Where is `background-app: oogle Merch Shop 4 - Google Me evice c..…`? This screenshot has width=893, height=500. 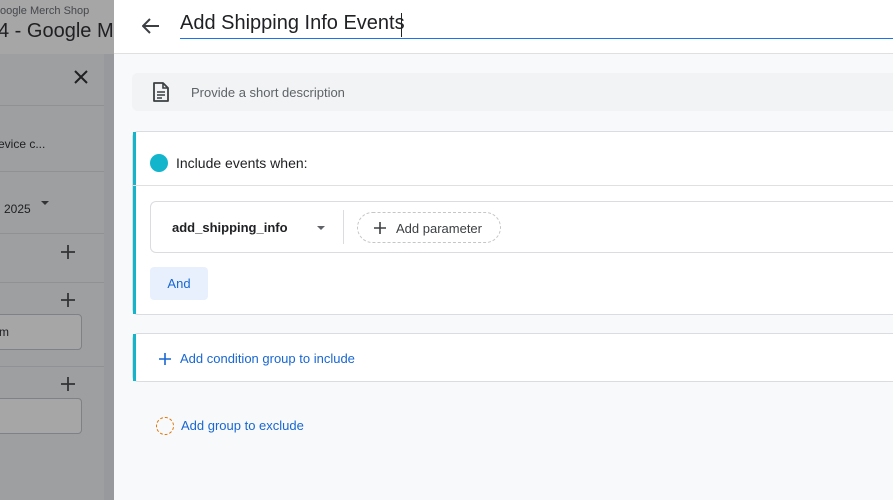 background-app: oogle Merch Shop 4 - Google Me evice c..… is located at coordinates (57, 250).